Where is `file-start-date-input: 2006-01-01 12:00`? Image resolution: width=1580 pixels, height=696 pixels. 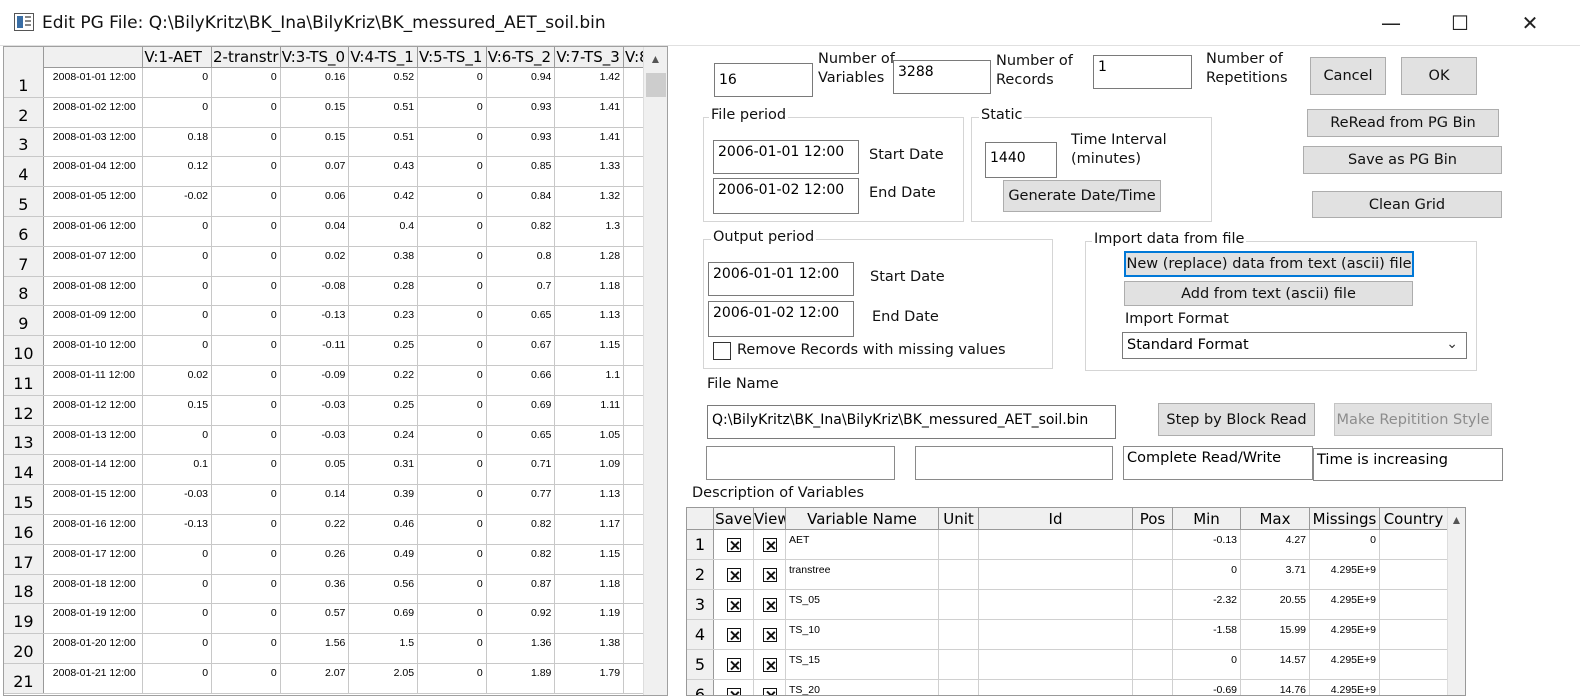
file-start-date-input: 2006-01-01 12:00 is located at coordinates (786, 157).